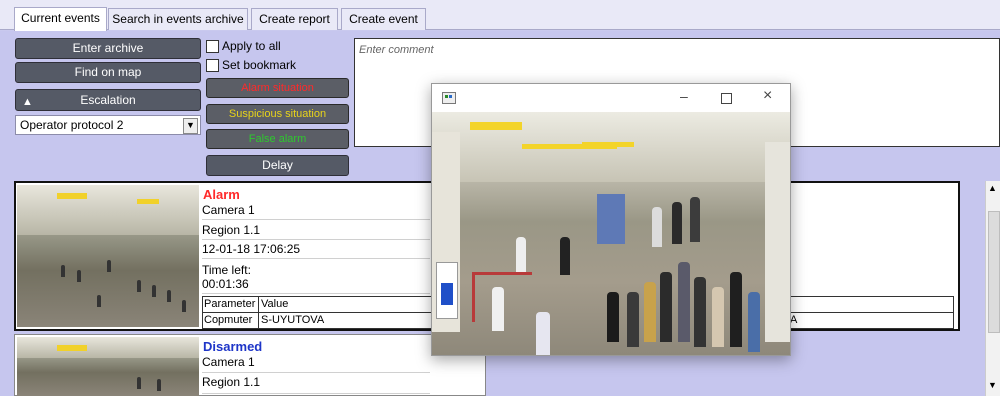 The width and height of the screenshot is (1000, 396). Describe the element at coordinates (277, 165) in the screenshot. I see `delay-button: Delay` at that location.